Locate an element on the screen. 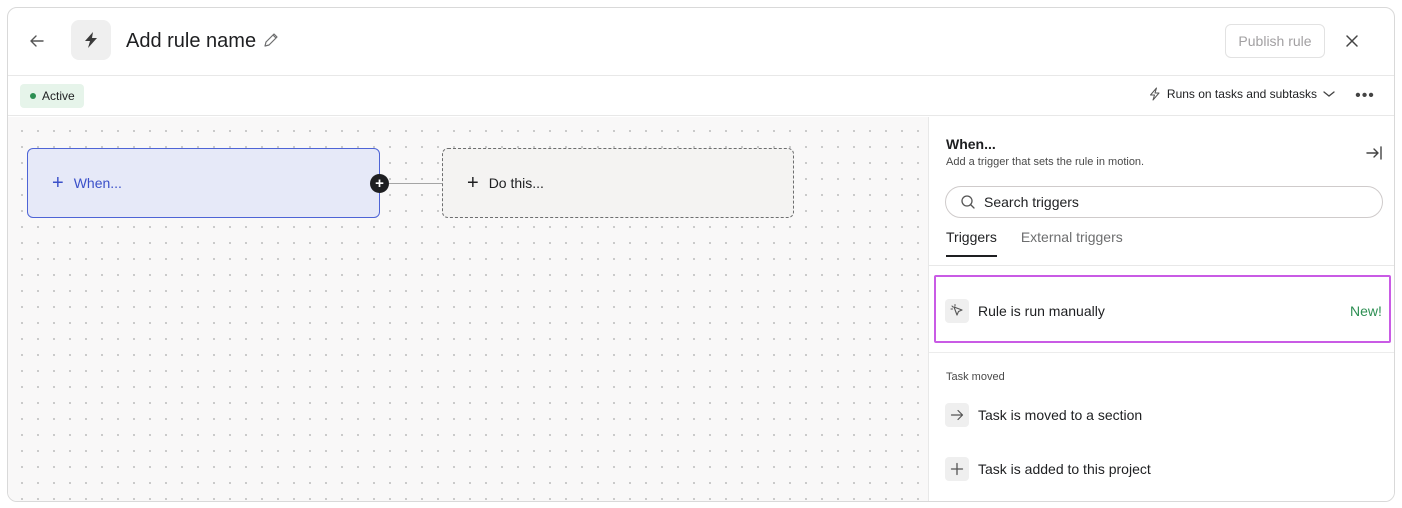 This screenshot has height=508, width=1402. trigger-tabs: Triggers External triggers is located at coordinates (1034, 243).